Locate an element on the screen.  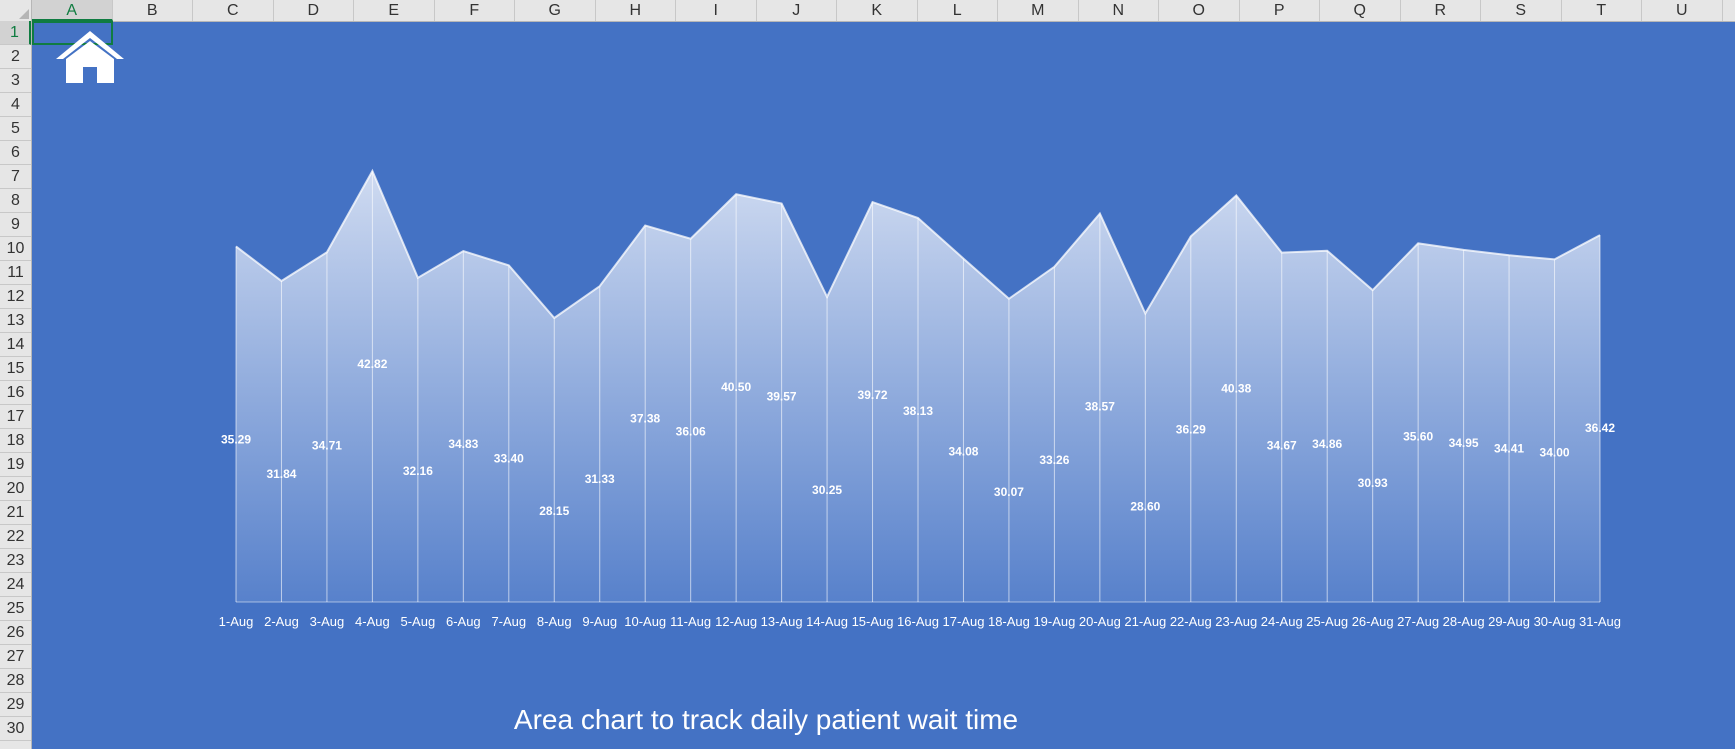
x-tick-label: 19-Aug is located at coordinates (1054, 621).